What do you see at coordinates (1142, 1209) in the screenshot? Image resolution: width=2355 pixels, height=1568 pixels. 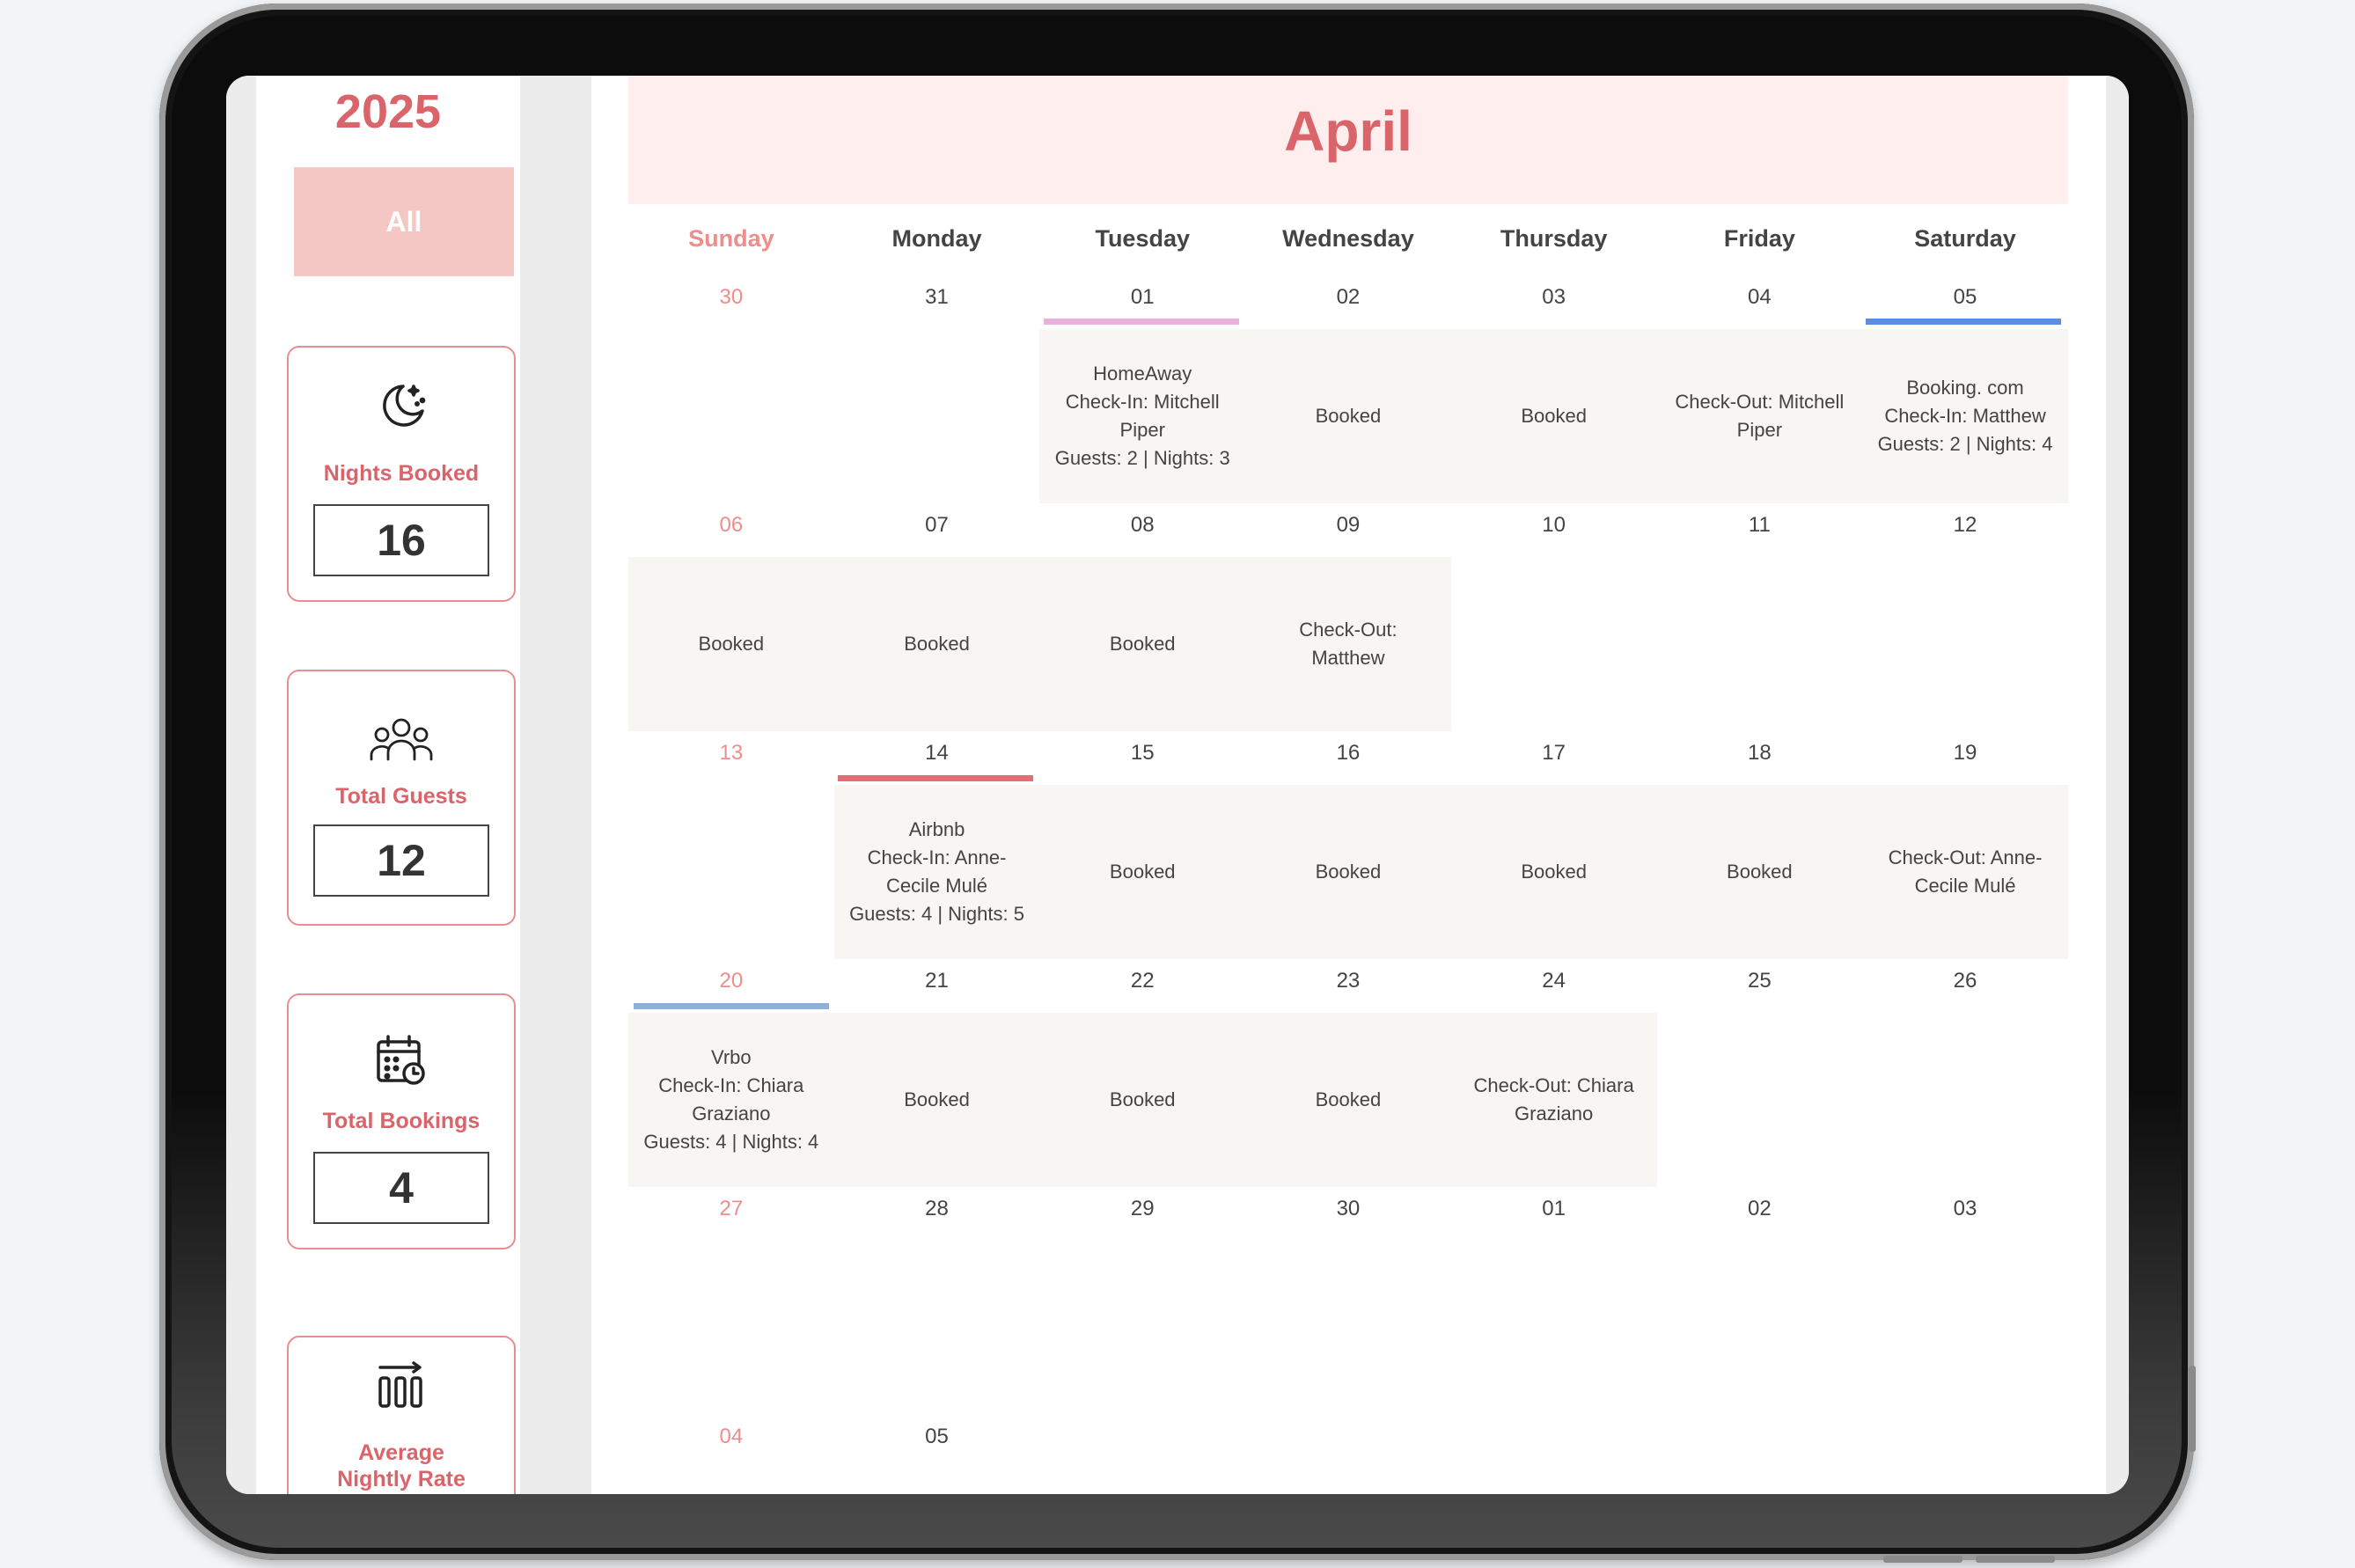 I see `day-number: 29` at bounding box center [1142, 1209].